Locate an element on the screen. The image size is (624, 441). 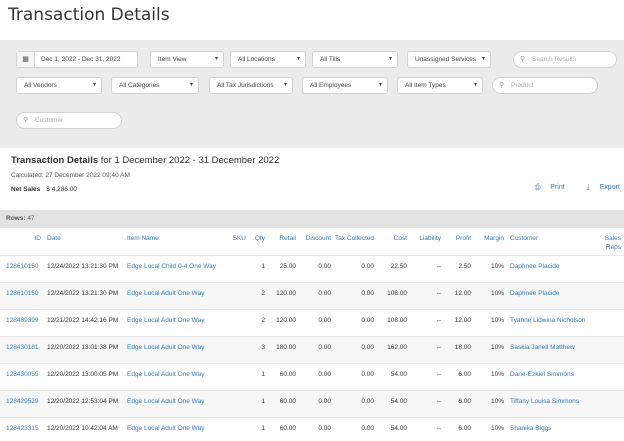
locations-select: All Locations ▾ is located at coordinates (268, 59).